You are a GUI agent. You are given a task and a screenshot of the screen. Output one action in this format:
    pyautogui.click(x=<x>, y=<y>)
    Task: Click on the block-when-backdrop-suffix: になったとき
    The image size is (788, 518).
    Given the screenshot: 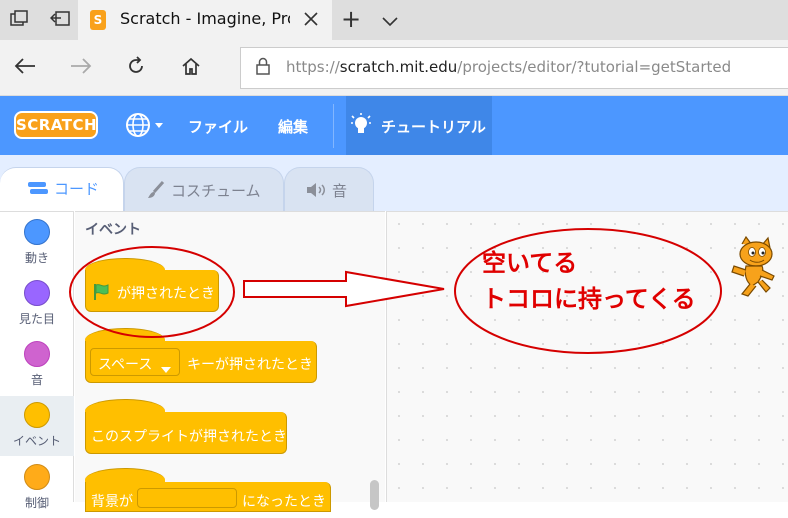 What is the action you would take?
    pyautogui.click(x=284, y=502)
    